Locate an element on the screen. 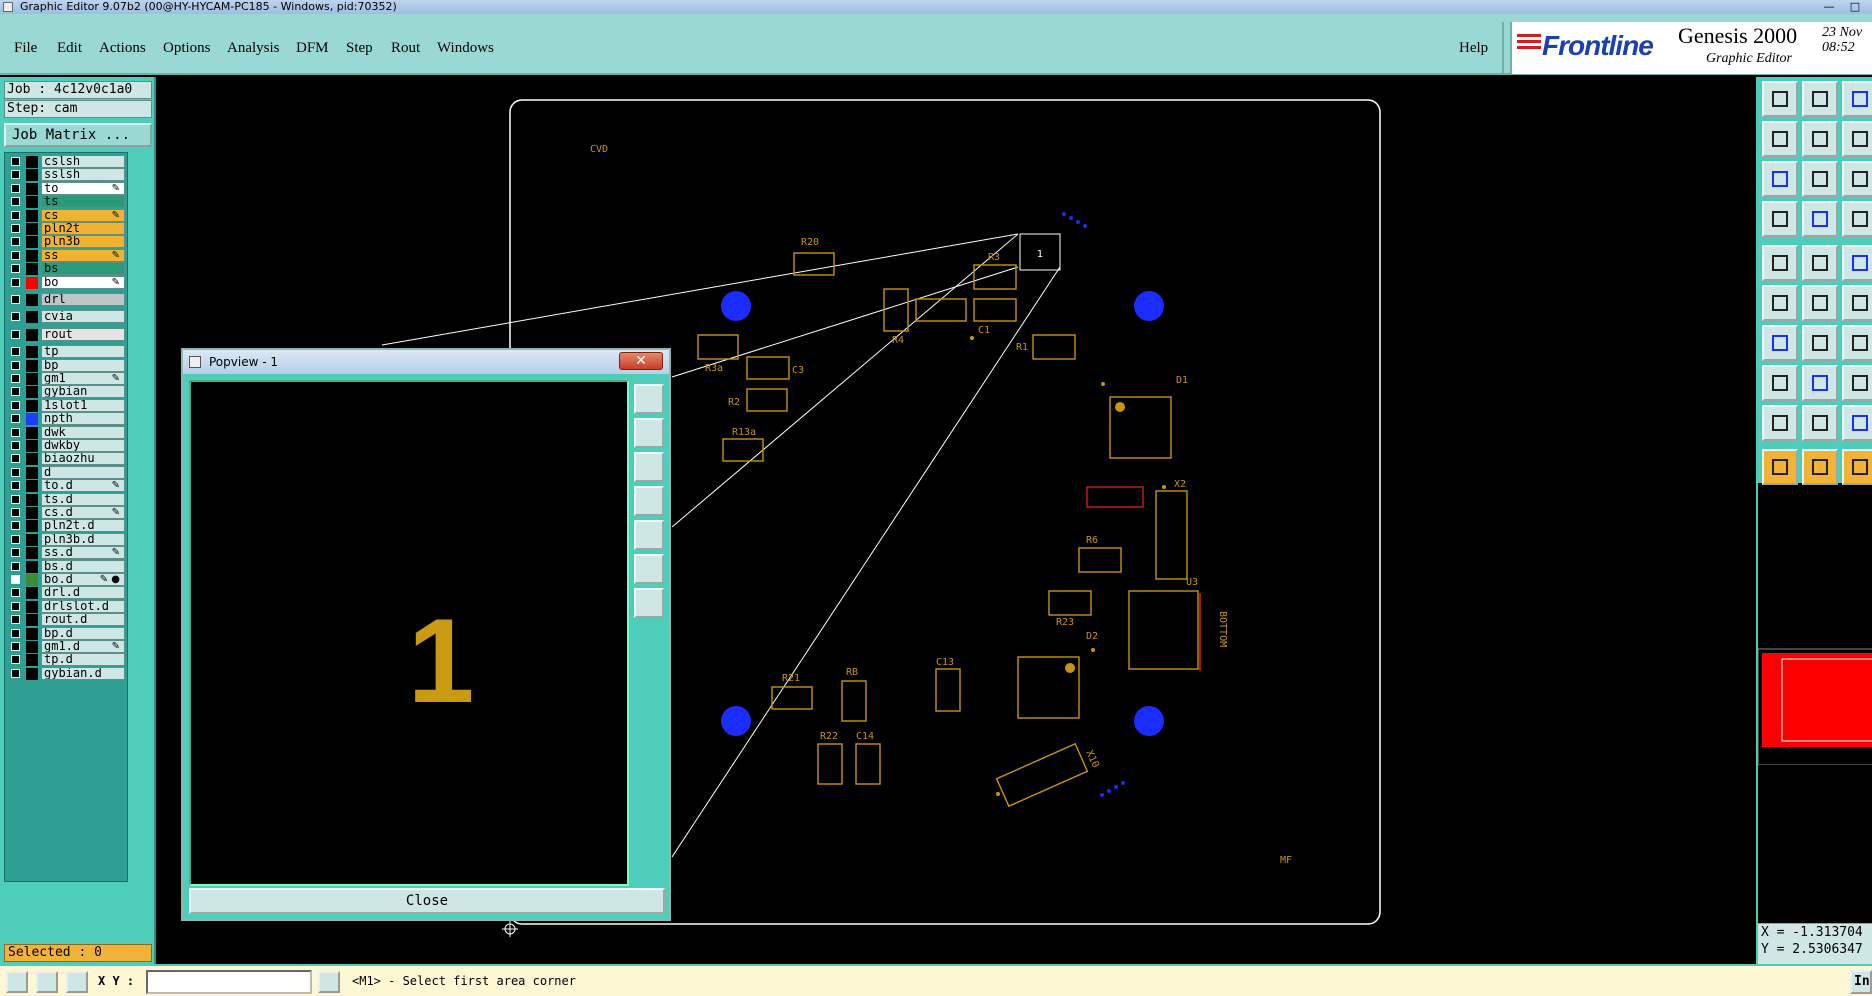 The width and height of the screenshot is (1872, 996). popview-left-icon is located at coordinates (649, 501).